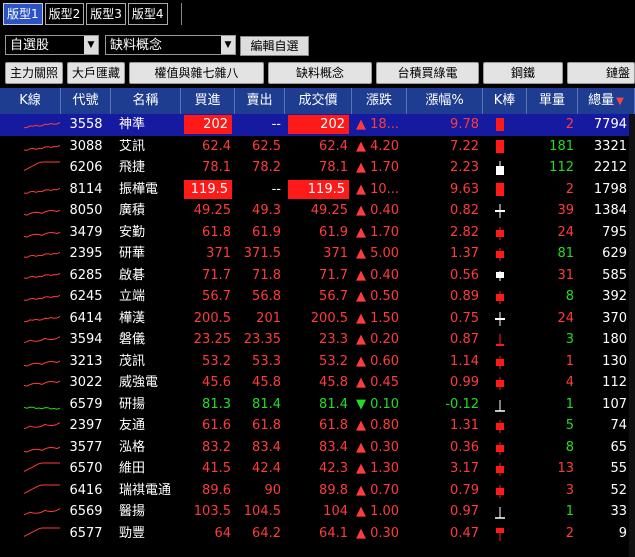 The width and height of the screenshot is (635, 557). I want to click on table-row: 3022 威強電 45.6 45.8 45.8 ▲ 0.45 0.99 4 112, so click(317, 383).